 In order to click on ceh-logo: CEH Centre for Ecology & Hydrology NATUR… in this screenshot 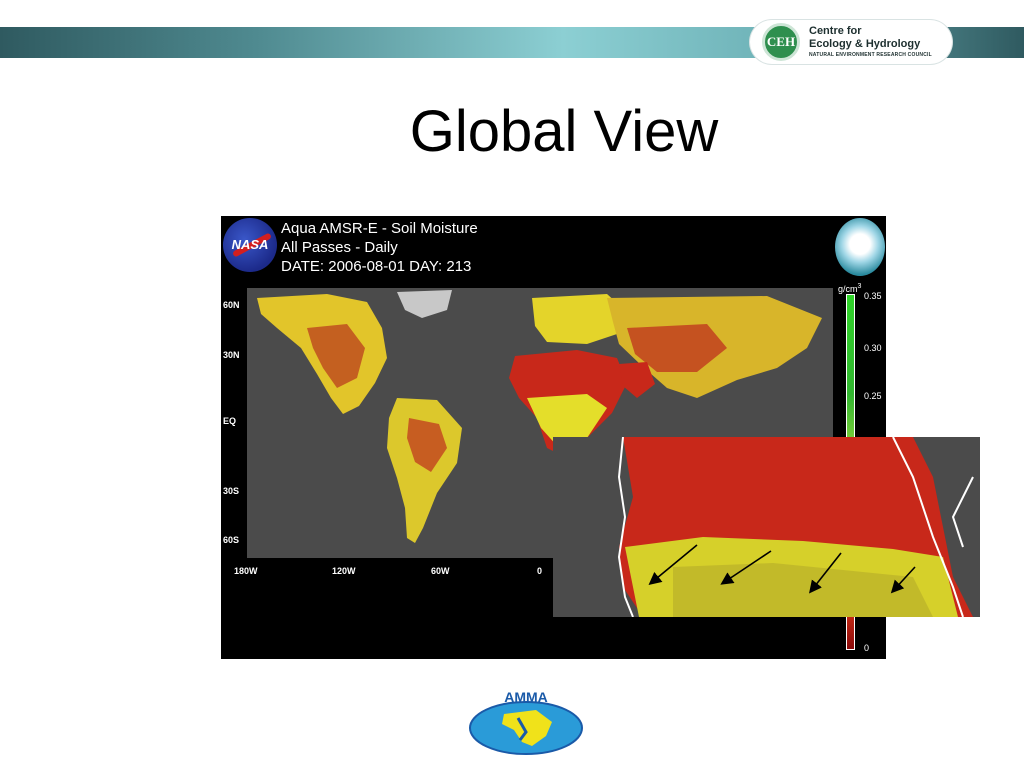, I will do `click(851, 42)`.